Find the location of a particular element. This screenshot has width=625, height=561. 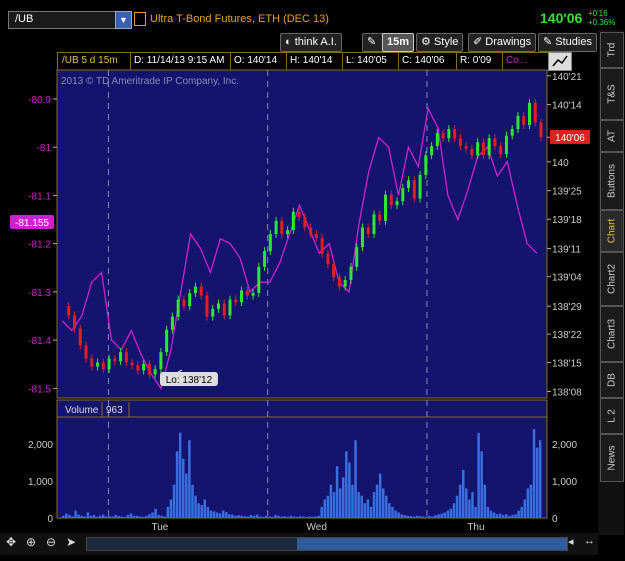

price-tick-label: 139'11 is located at coordinates (566, 249).